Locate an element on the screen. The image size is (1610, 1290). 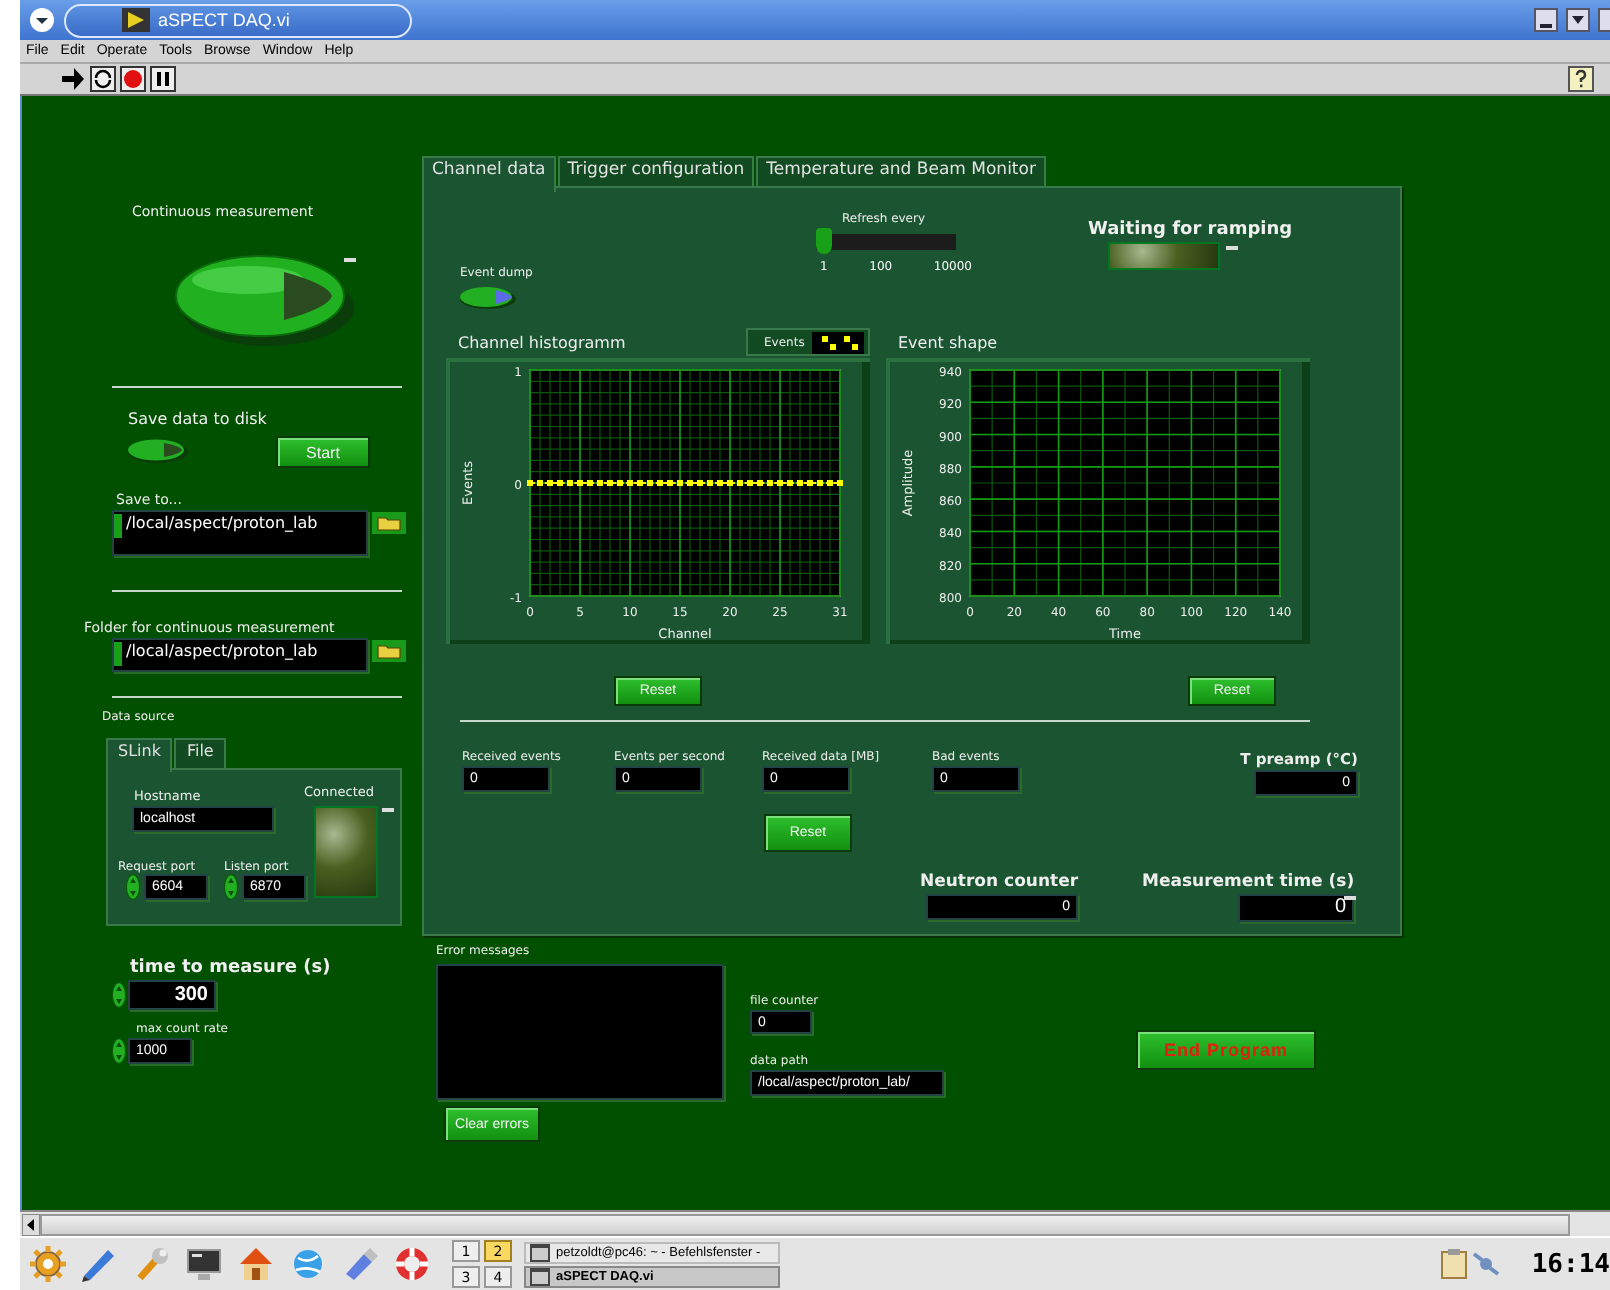
scroll-left-icon is located at coordinates (31, 1224).